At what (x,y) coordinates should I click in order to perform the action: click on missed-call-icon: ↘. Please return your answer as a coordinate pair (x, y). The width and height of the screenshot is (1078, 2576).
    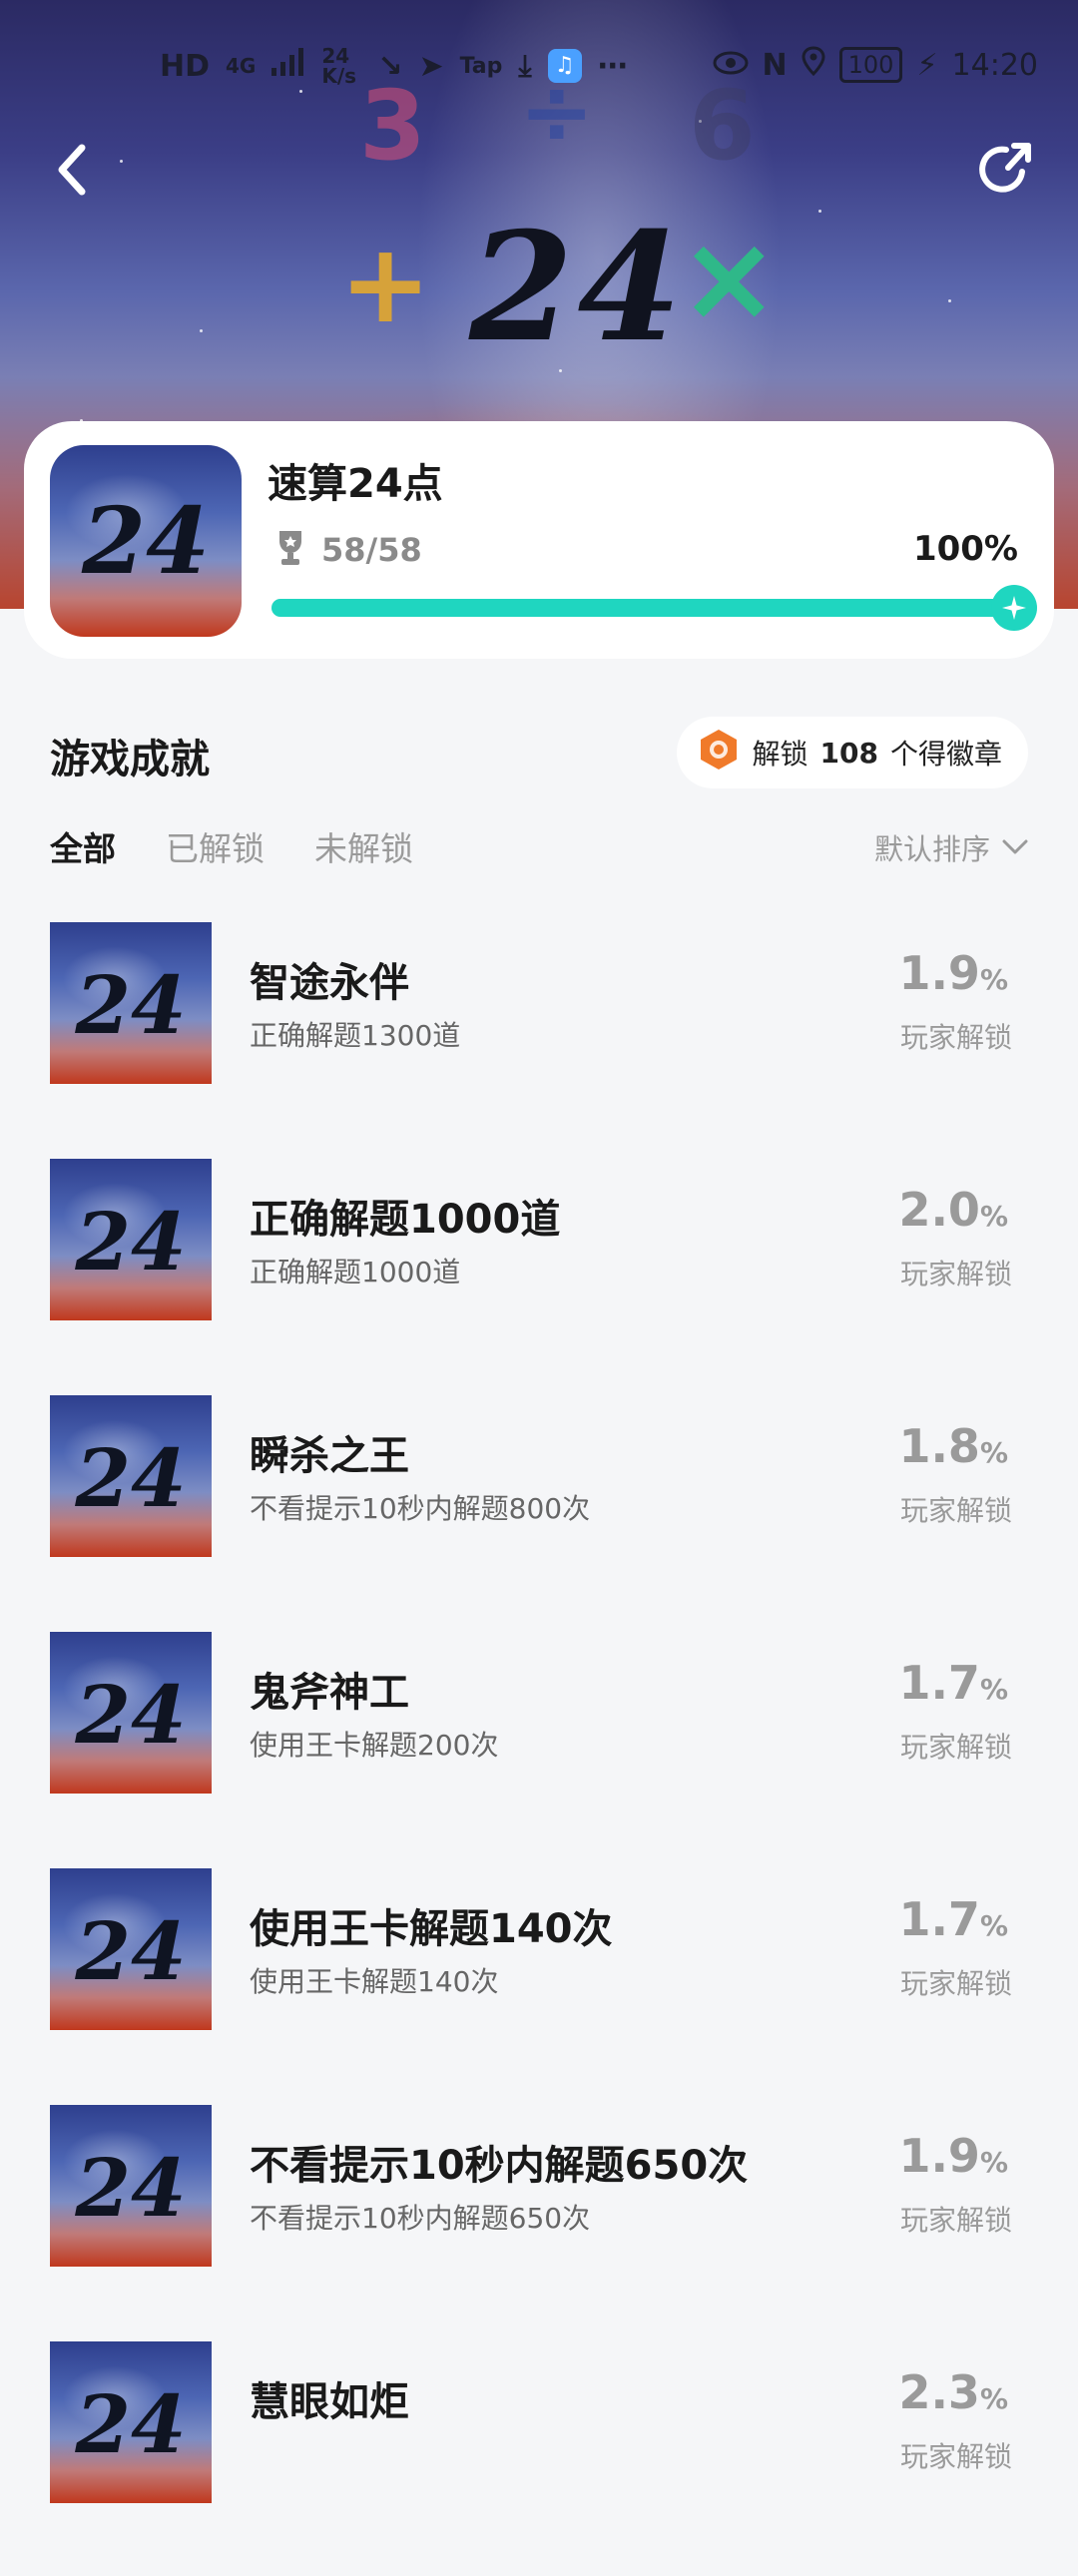
    Looking at the image, I should click on (390, 66).